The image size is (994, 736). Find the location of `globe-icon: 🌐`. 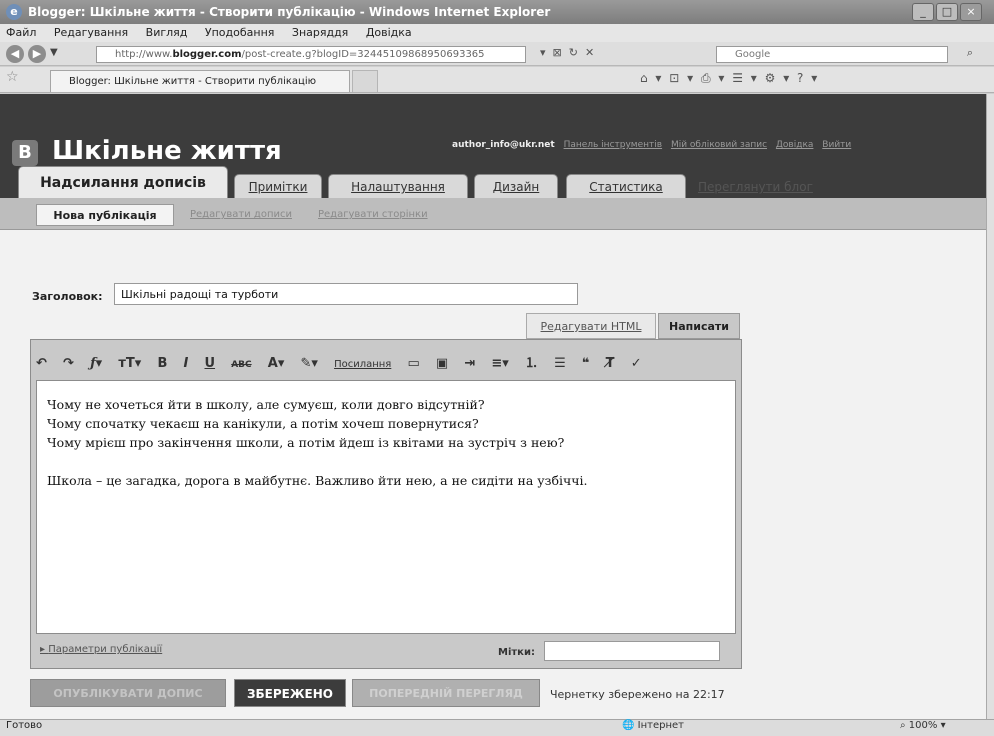

globe-icon: 🌐 is located at coordinates (628, 725).